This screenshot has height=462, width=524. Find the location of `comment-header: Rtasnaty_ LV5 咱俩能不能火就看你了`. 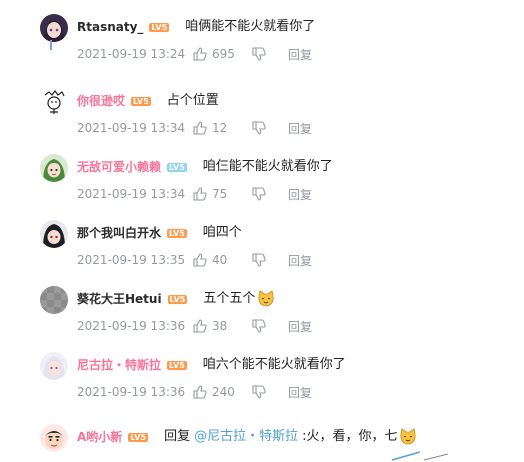

comment-header: Rtasnaty_ LV5 咱俩能不能火就看你了 is located at coordinates (196, 27).